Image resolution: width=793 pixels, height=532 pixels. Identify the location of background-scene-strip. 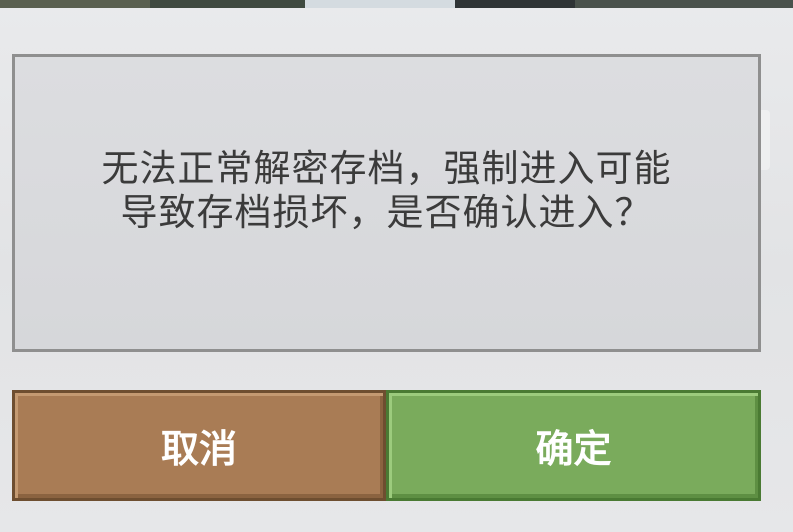
(396, 4).